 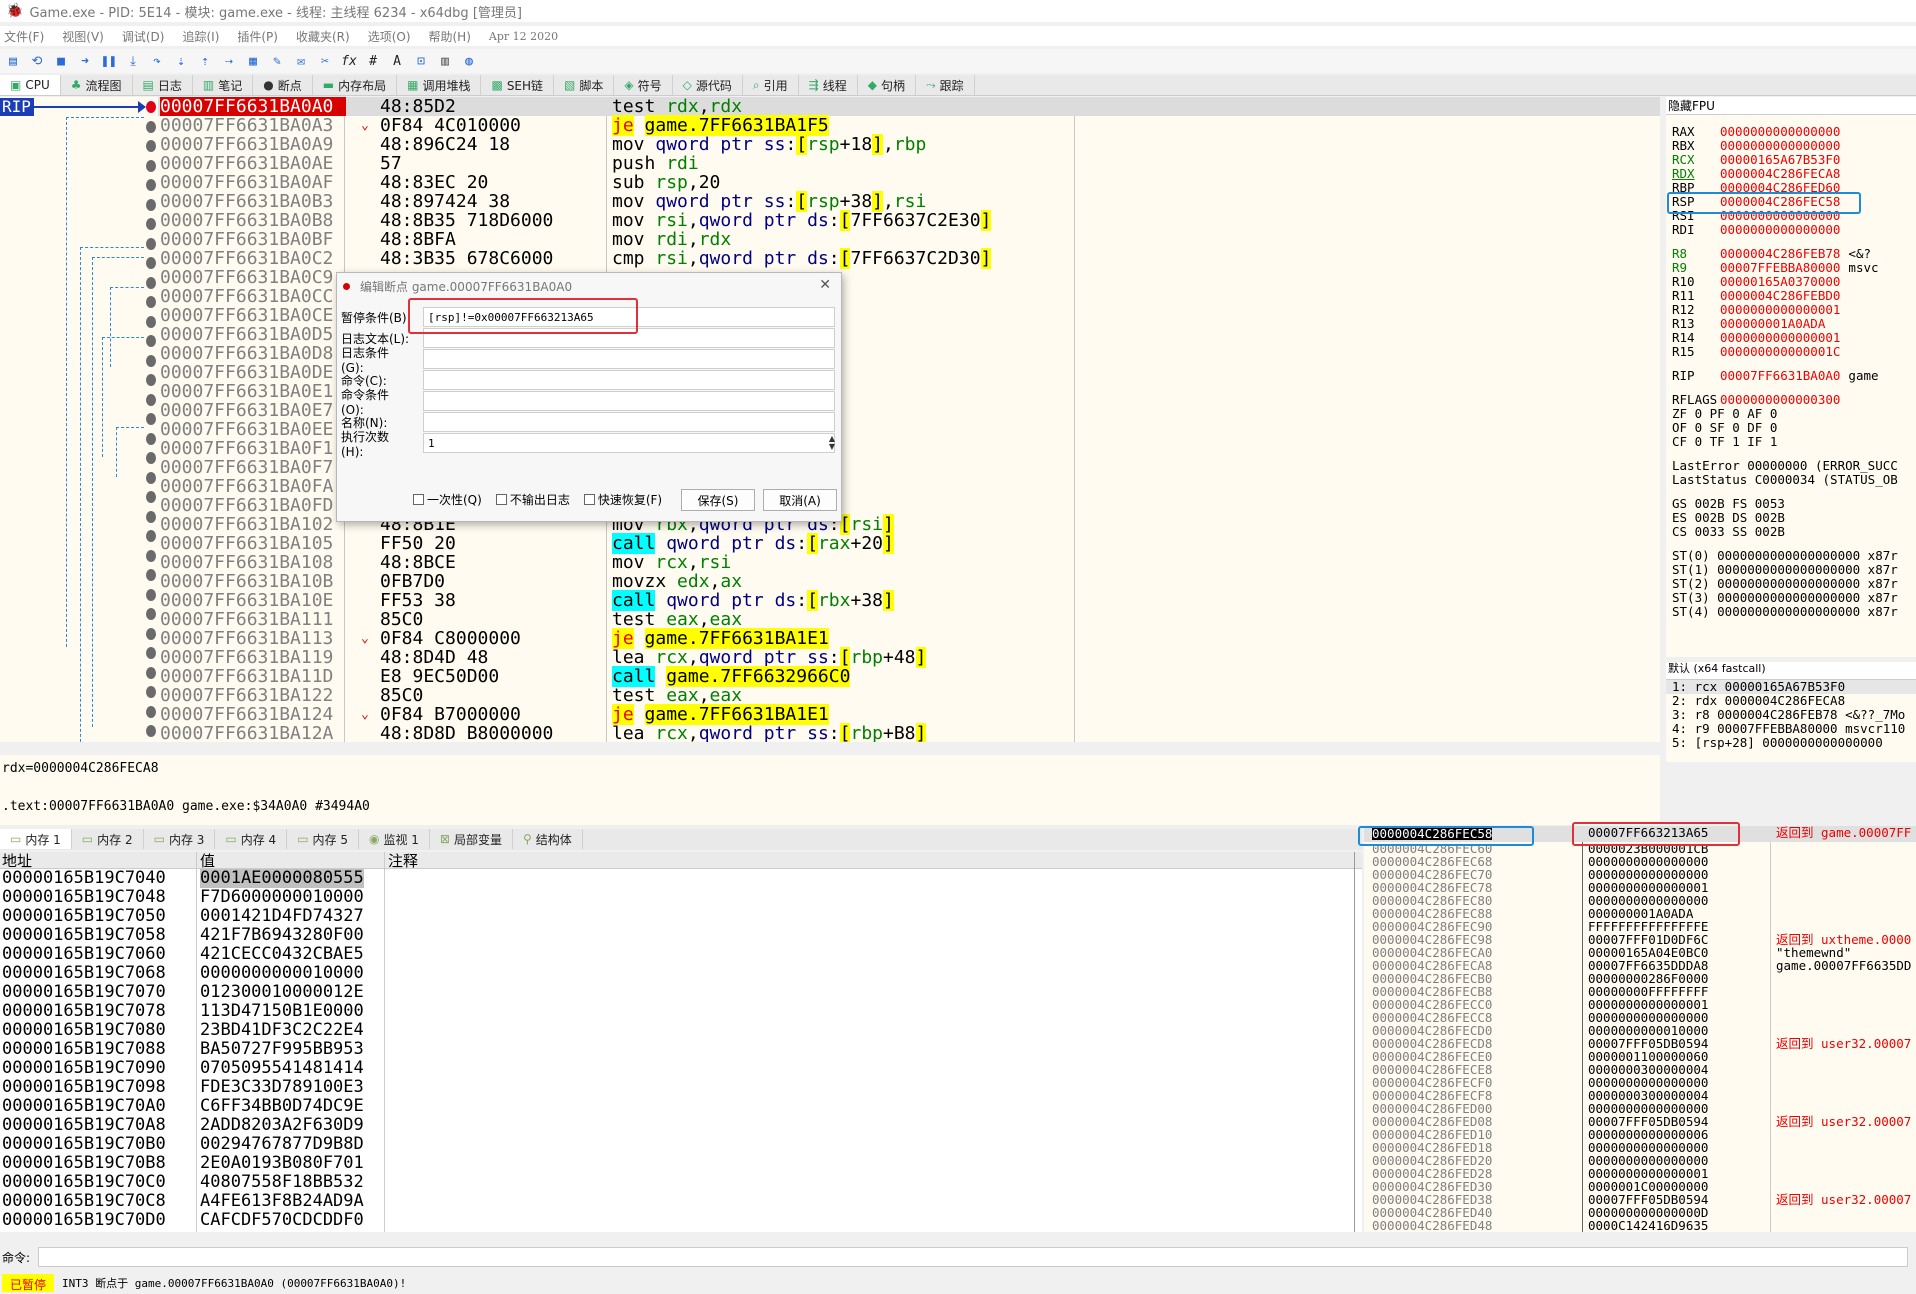 What do you see at coordinates (1791, 254) in the screenshot?
I see `register-r8: R8 0000004C286FEB78 <&?` at bounding box center [1791, 254].